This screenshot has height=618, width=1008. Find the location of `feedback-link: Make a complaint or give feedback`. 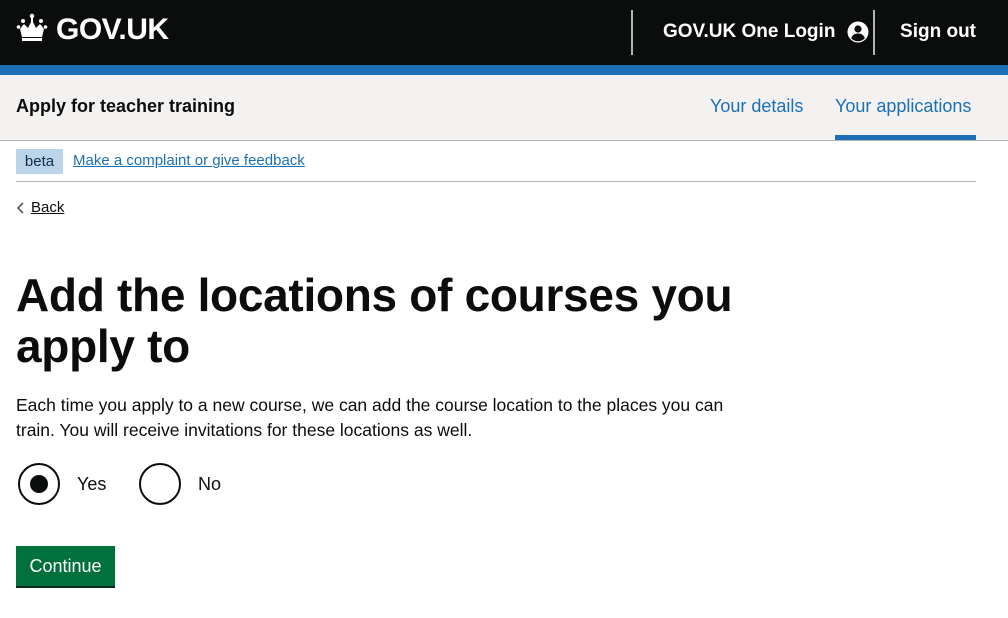

feedback-link: Make a complaint or give feedback is located at coordinates (189, 160).